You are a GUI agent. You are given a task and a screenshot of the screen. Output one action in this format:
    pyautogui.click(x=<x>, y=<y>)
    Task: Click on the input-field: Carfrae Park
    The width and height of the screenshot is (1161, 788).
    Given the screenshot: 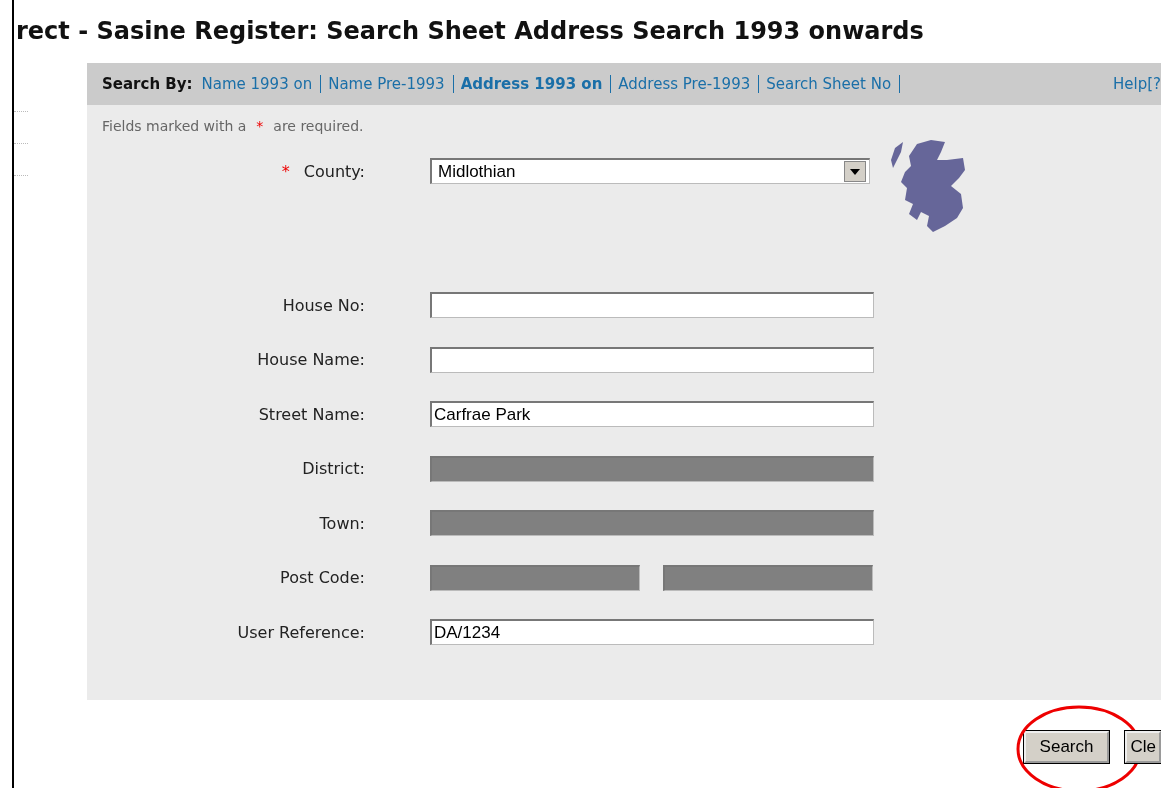 What is the action you would take?
    pyautogui.click(x=652, y=414)
    